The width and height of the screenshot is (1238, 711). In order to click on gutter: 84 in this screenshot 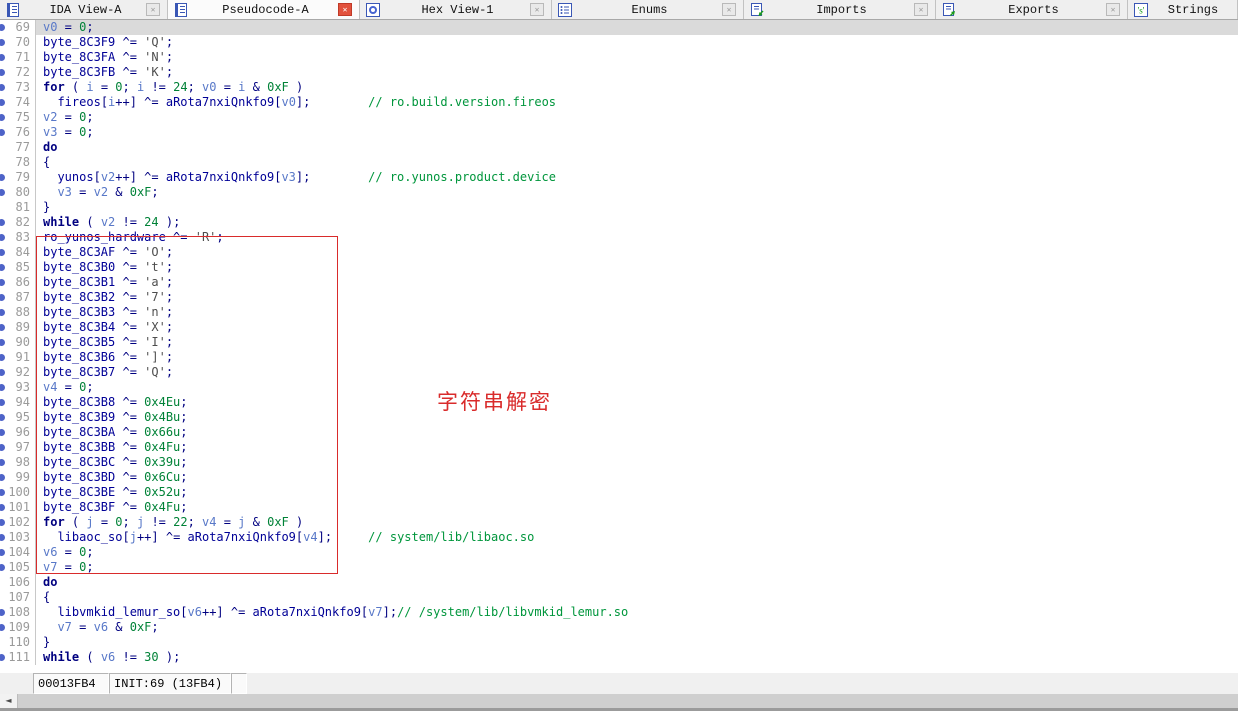, I will do `click(18, 252)`.